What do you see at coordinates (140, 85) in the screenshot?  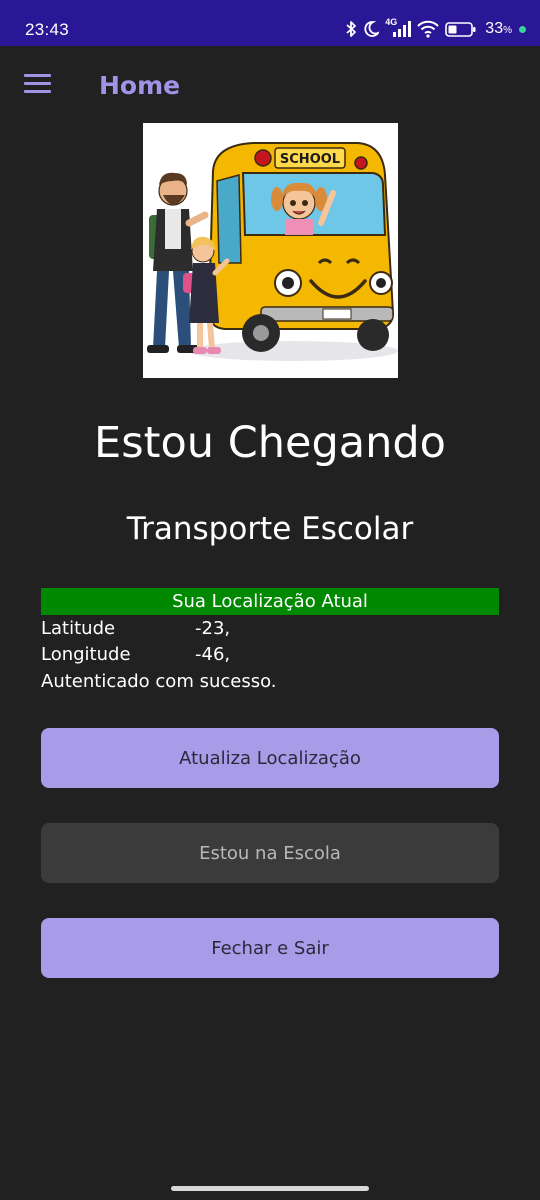 I see `page-title: Home` at bounding box center [140, 85].